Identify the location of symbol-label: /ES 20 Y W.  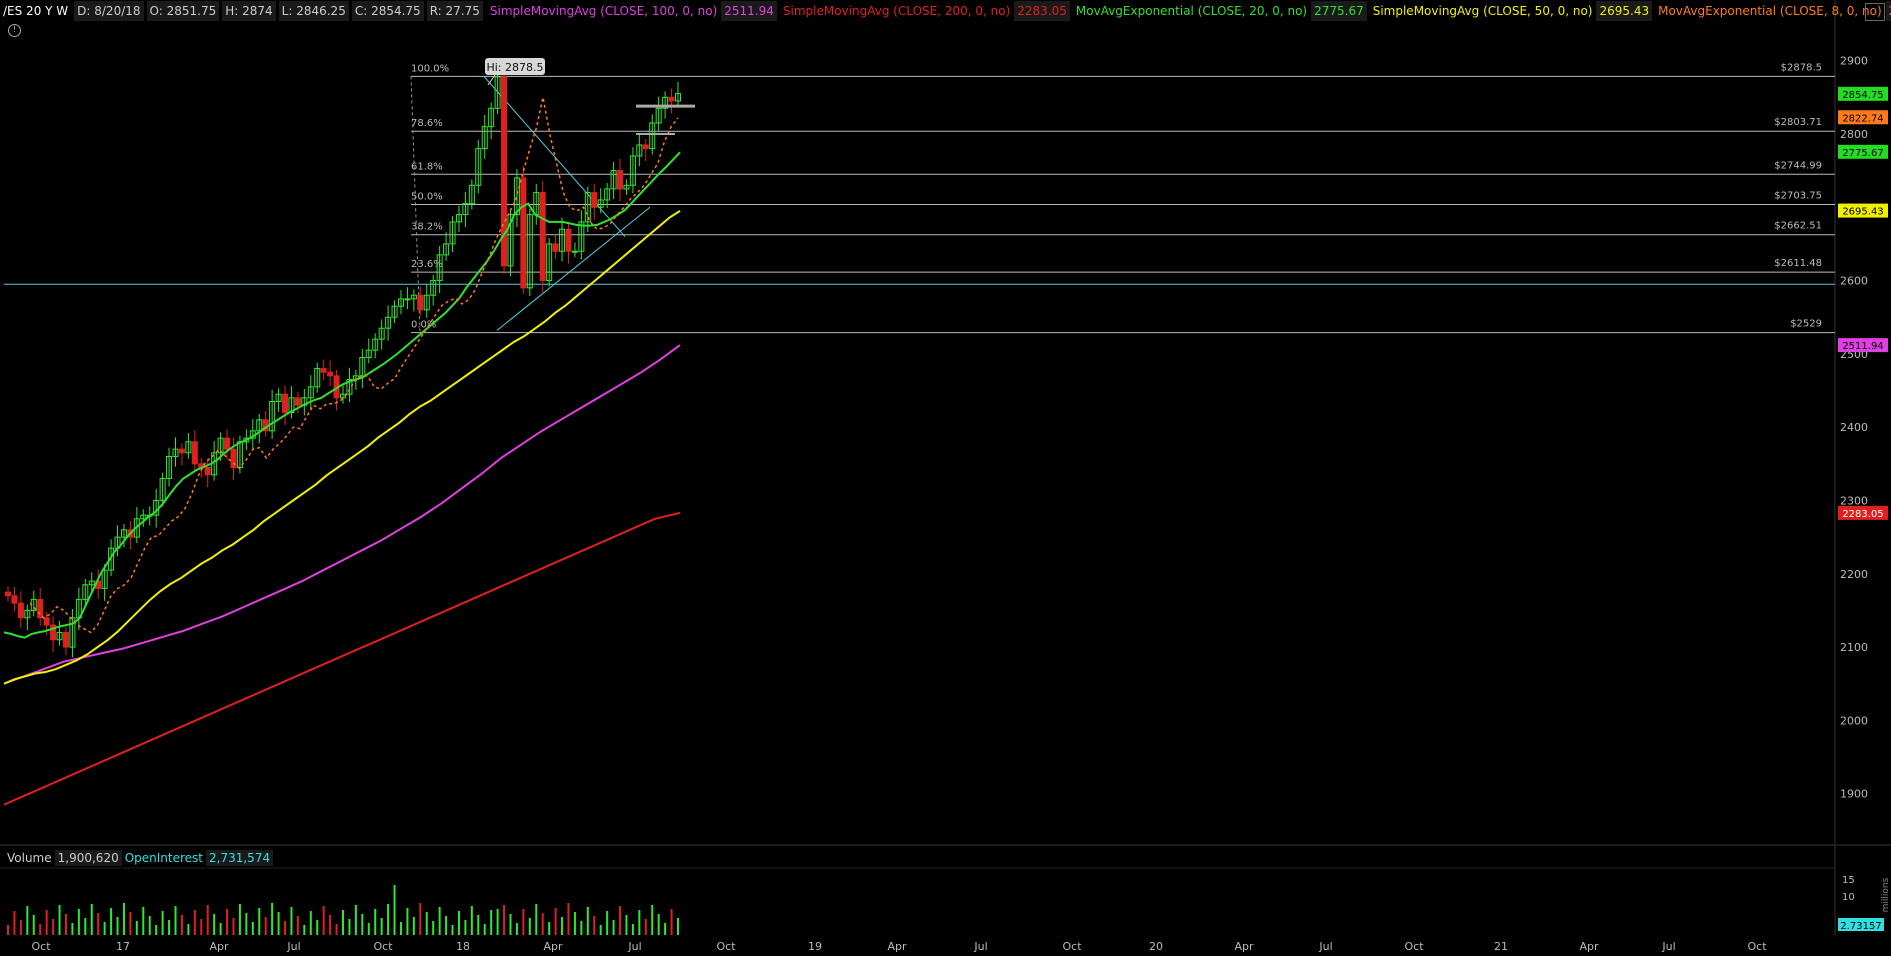
(35, 11).